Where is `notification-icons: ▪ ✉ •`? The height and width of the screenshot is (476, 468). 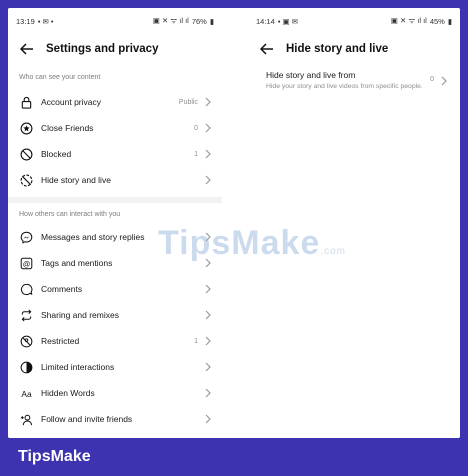 notification-icons: ▪ ✉ • is located at coordinates (45, 21).